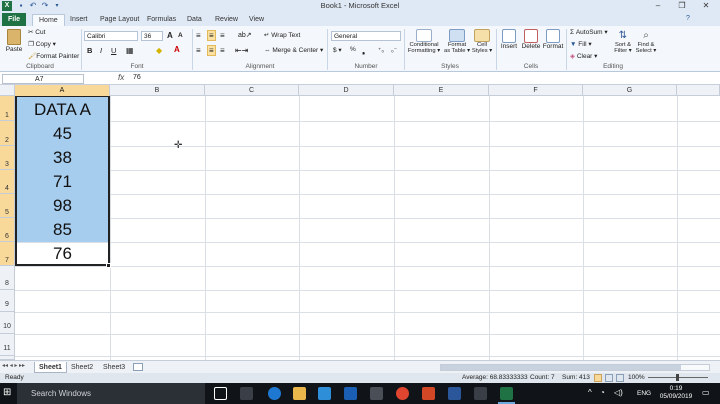 This screenshot has width=720, height=404. I want to click on tab-data: Data, so click(194, 20).